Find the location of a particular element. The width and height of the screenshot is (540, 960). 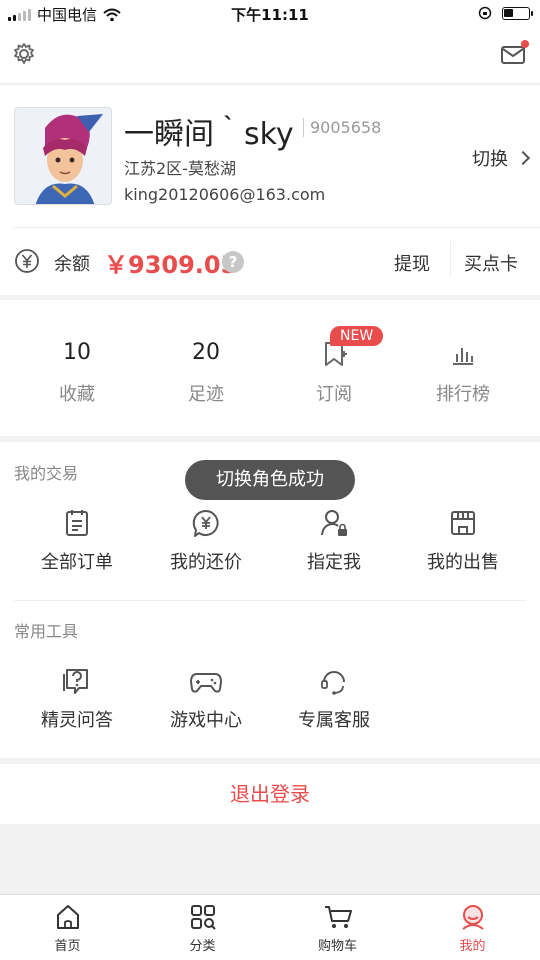

stats-row: 10 收藏 20 足迹 订阅 排行榜 NEW is located at coordinates (270, 368).